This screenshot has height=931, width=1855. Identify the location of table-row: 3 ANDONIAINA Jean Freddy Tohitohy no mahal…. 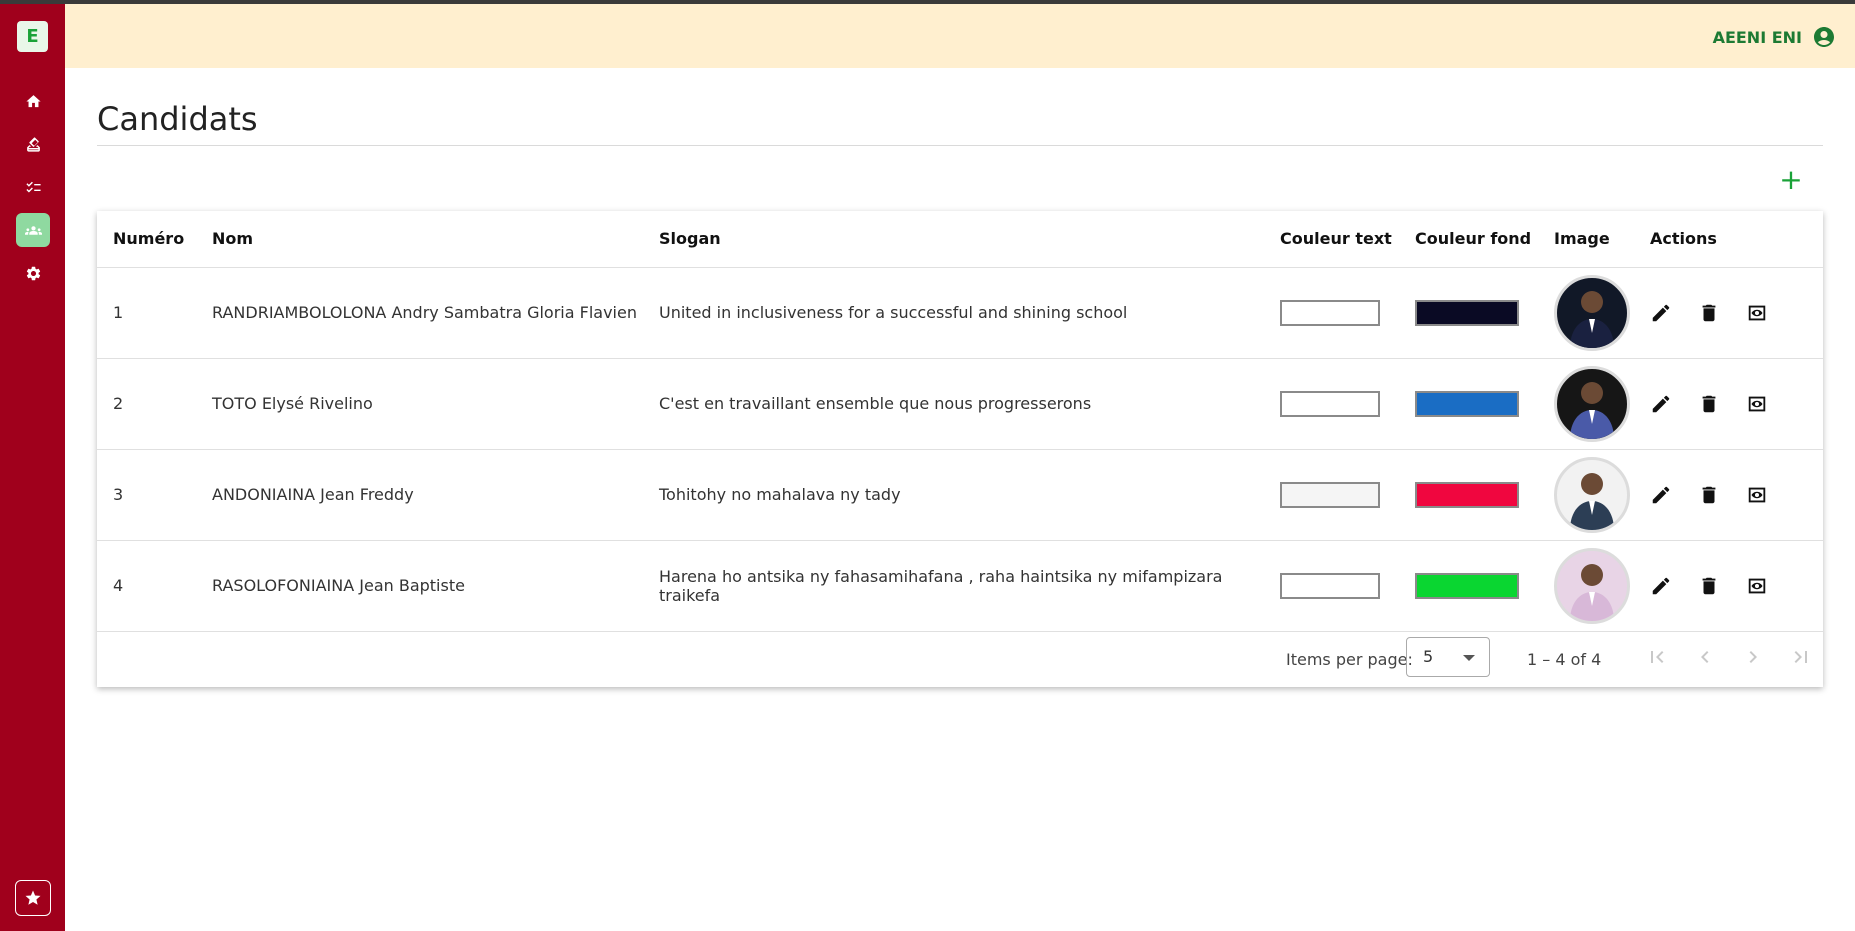
(960, 495).